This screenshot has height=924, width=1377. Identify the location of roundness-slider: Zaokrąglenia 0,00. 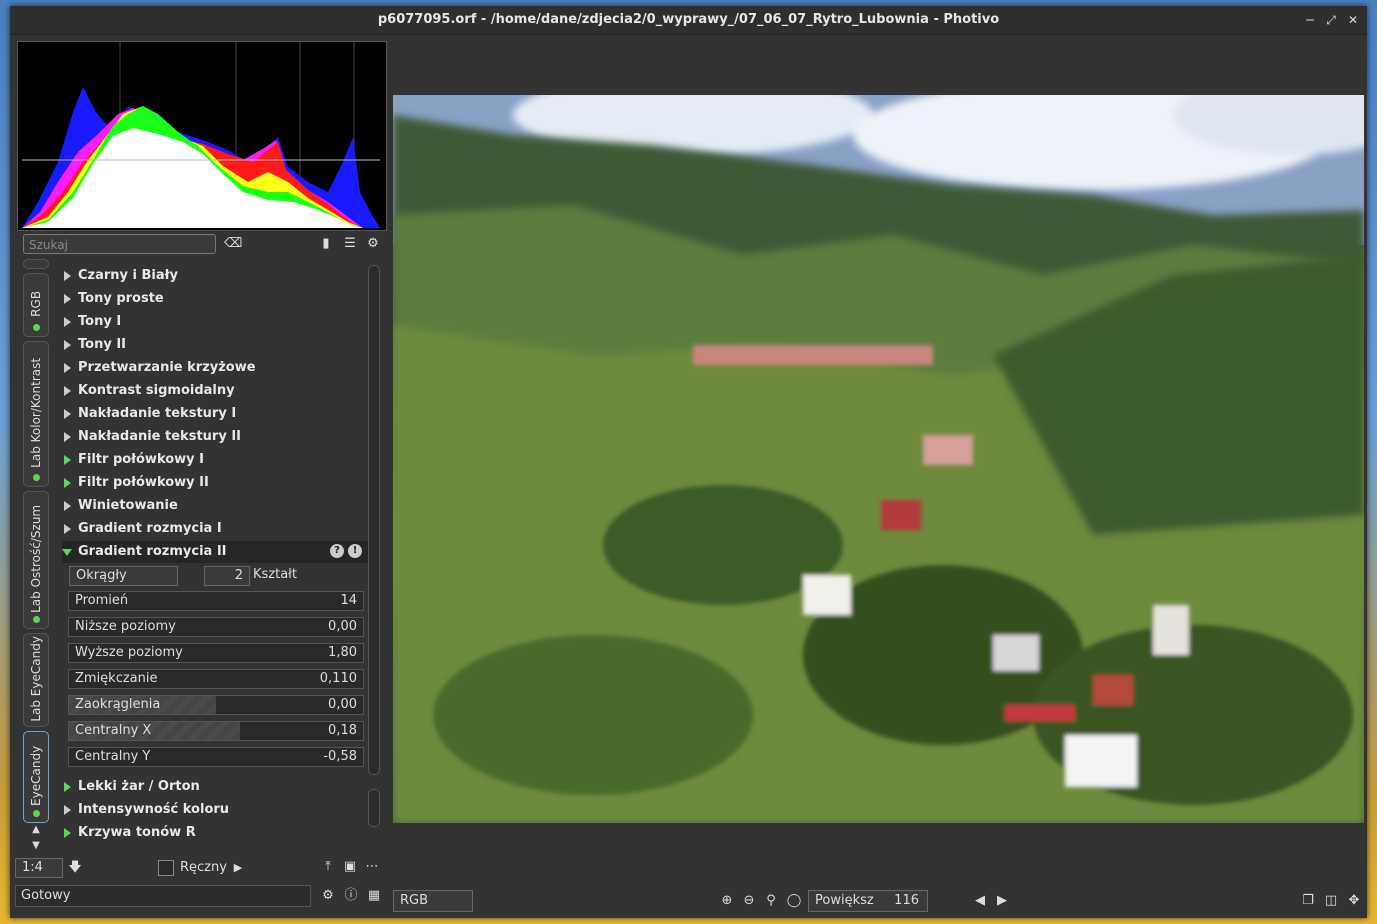
(216, 705).